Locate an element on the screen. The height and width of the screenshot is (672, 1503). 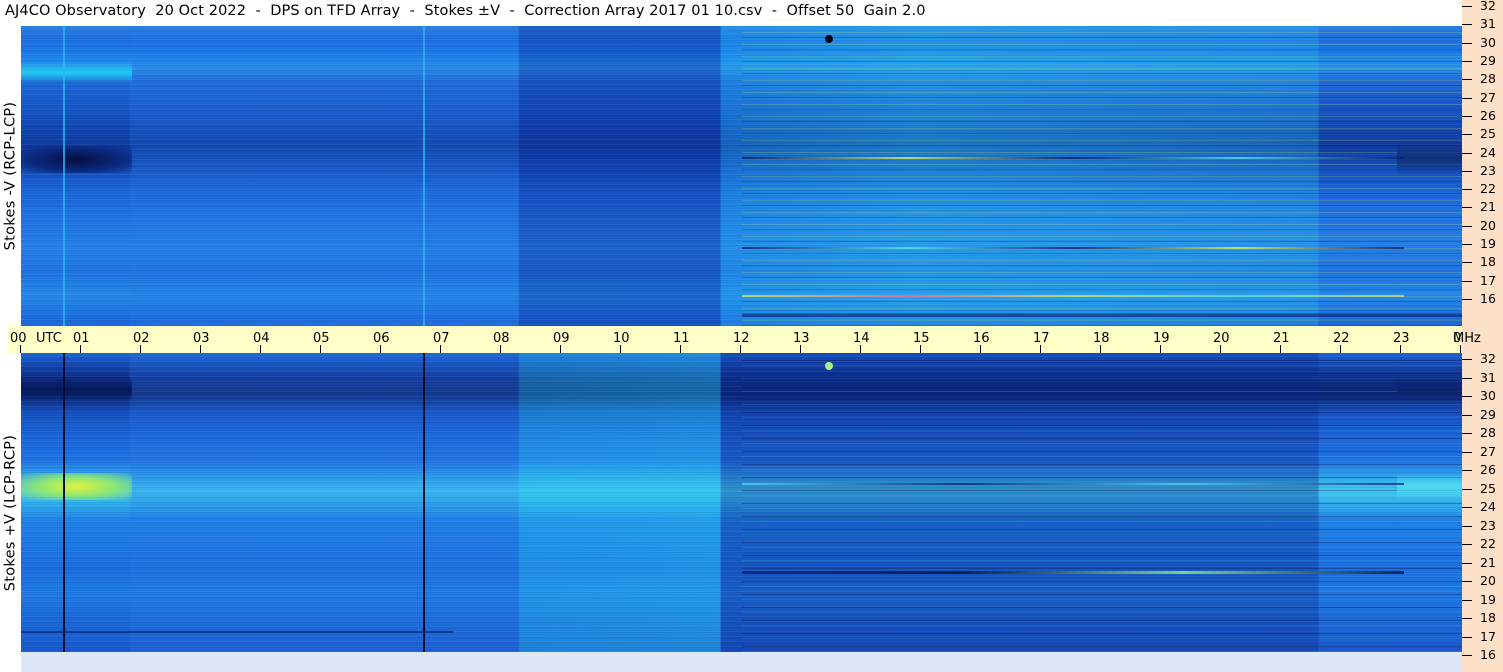
bottom-freq-label: 25 is located at coordinates (1488, 488).